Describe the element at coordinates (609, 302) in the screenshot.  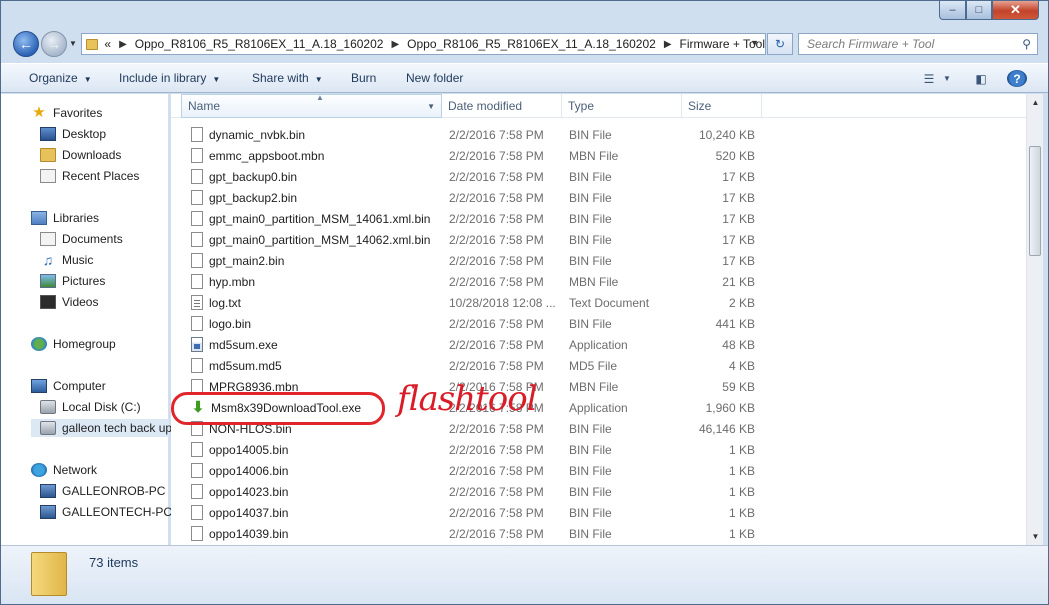
I see `file-type: Text Document` at that location.